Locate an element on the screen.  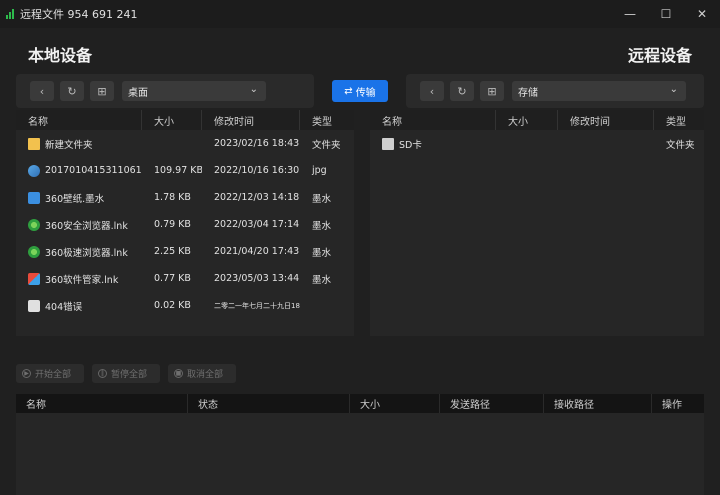
file-modified: 2023/05/03 13:44 is located at coordinates (257, 278).